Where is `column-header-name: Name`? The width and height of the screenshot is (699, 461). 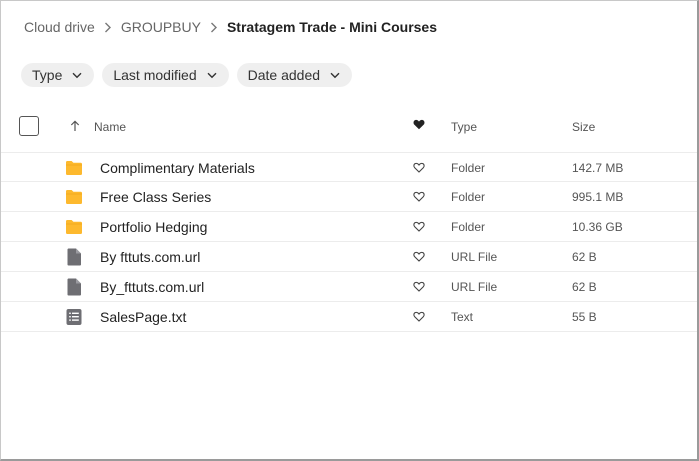
column-header-name: Name is located at coordinates (110, 127).